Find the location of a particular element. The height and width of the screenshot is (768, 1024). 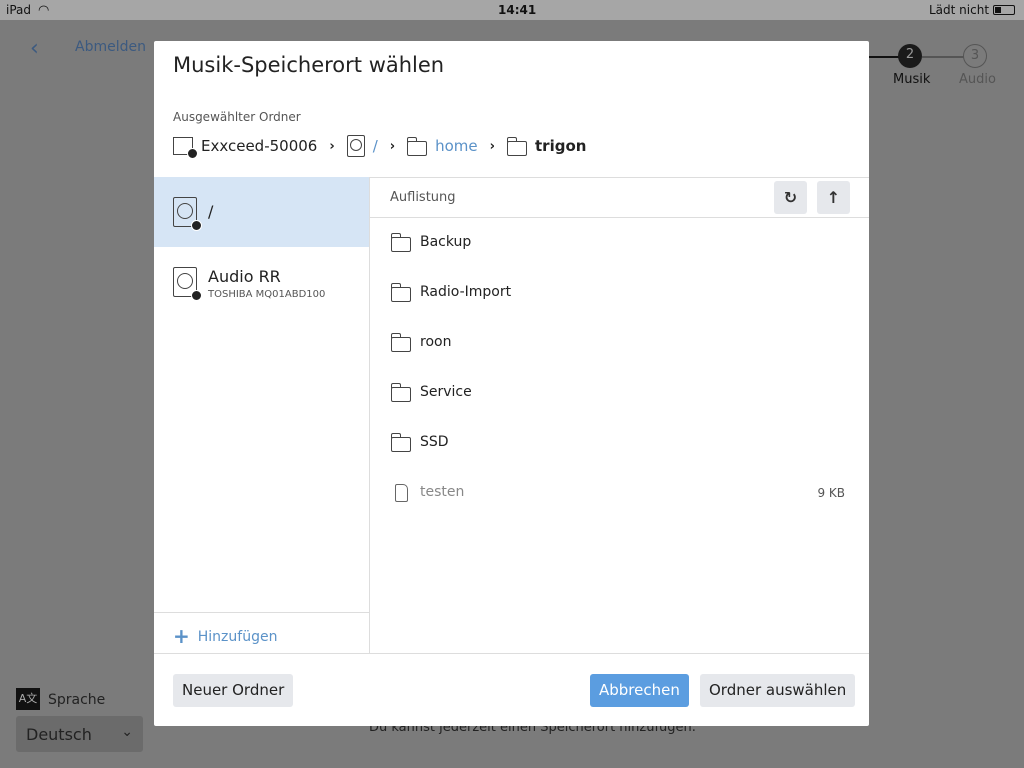

status-bar: iPad ◠ 14:41 Lädt nicht is located at coordinates (512, 10).